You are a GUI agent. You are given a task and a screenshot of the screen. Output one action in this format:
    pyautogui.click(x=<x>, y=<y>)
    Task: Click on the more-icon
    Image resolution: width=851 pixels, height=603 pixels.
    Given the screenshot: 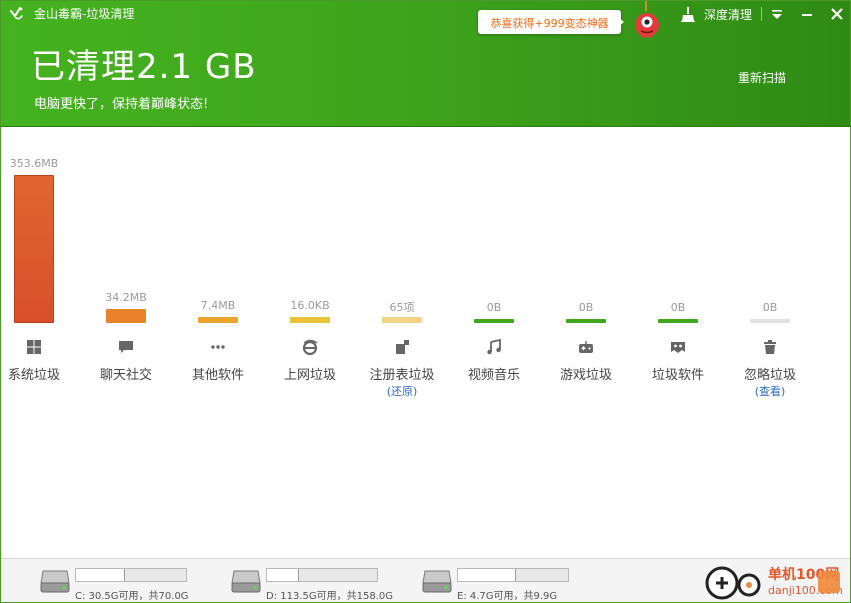 What is the action you would take?
    pyautogui.click(x=218, y=347)
    